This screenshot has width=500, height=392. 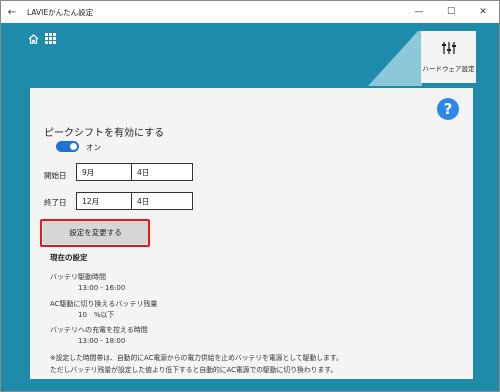 I want to click on start-date-picker: 9月 4日, so click(x=134, y=172).